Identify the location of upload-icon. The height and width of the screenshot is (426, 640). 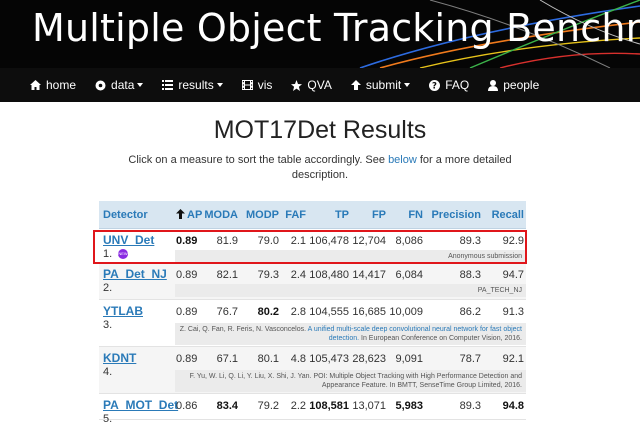
(355, 85).